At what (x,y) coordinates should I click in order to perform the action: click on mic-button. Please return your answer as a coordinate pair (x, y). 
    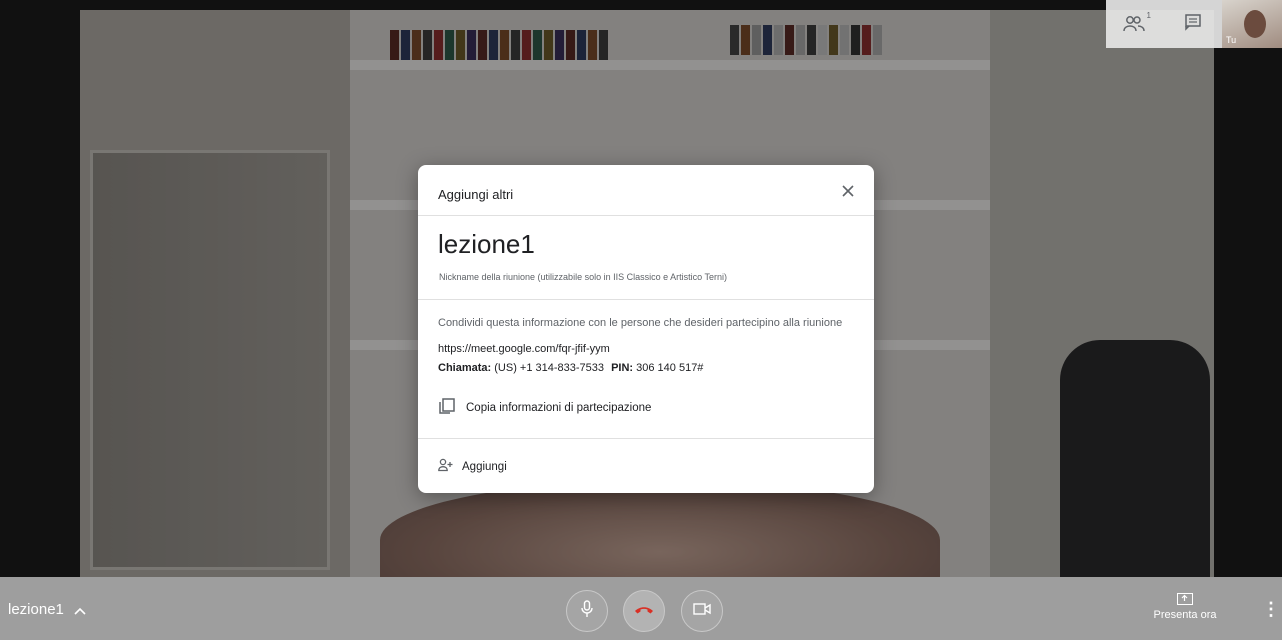
    Looking at the image, I should click on (587, 611).